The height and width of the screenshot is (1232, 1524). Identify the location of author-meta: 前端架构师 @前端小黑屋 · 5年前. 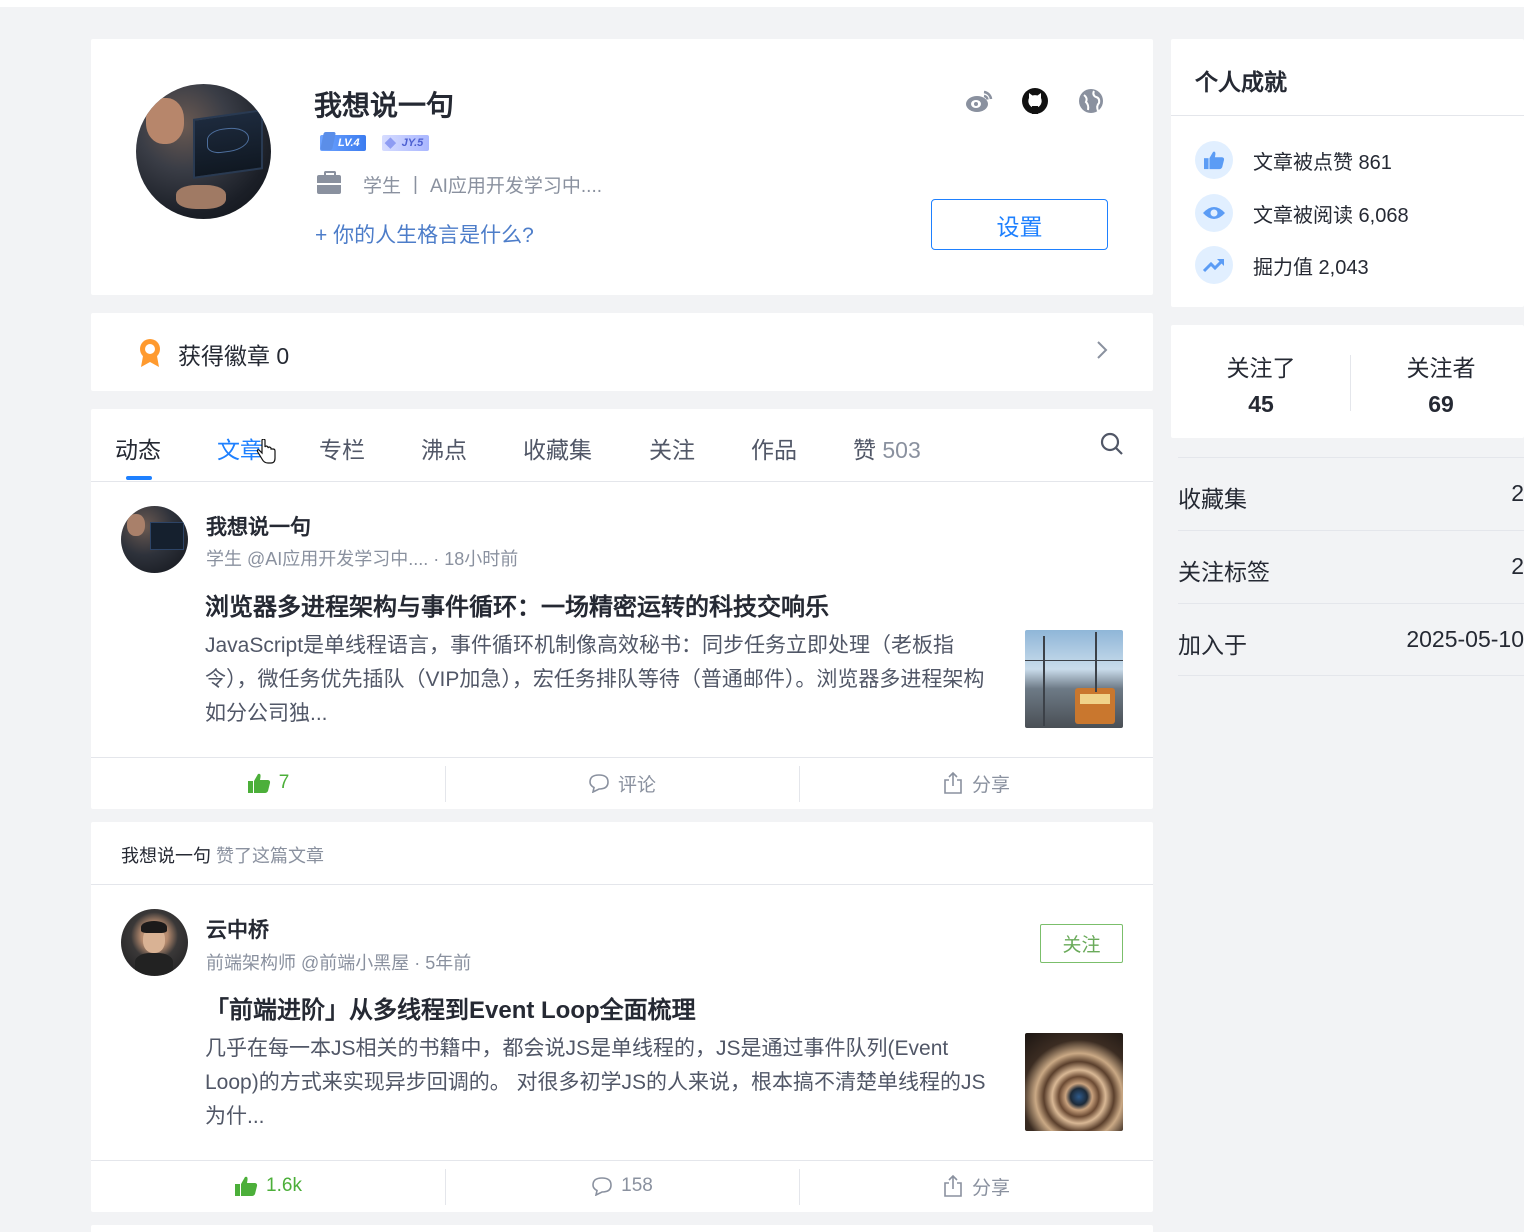
(339, 963).